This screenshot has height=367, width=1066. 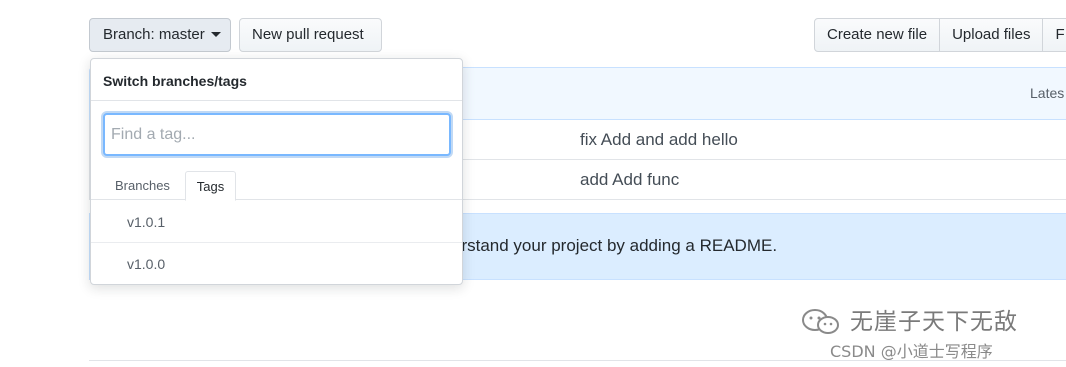 I want to click on branch-select-button: Branch: master, so click(x=160, y=35).